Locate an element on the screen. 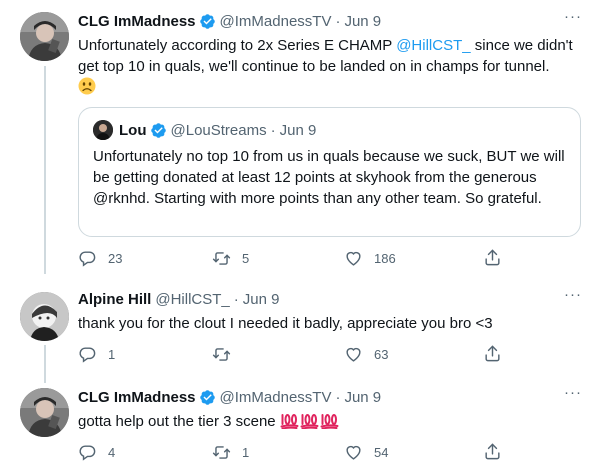  retweet-button is located at coordinates (227, 354).